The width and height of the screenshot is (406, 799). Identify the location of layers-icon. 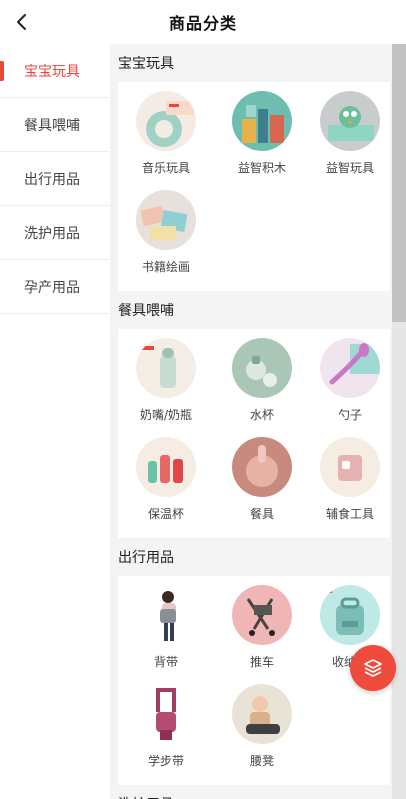
(373, 668).